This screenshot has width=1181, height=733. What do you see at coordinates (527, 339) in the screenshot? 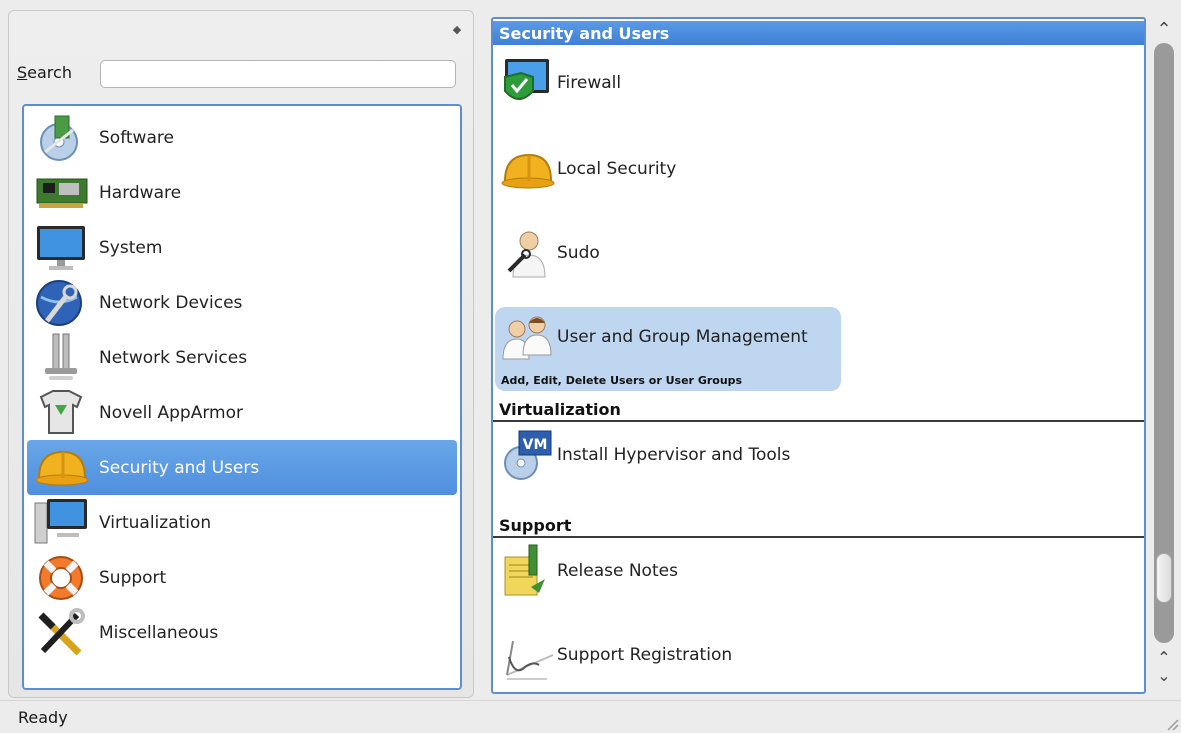
I see `user-group-icon` at bounding box center [527, 339].